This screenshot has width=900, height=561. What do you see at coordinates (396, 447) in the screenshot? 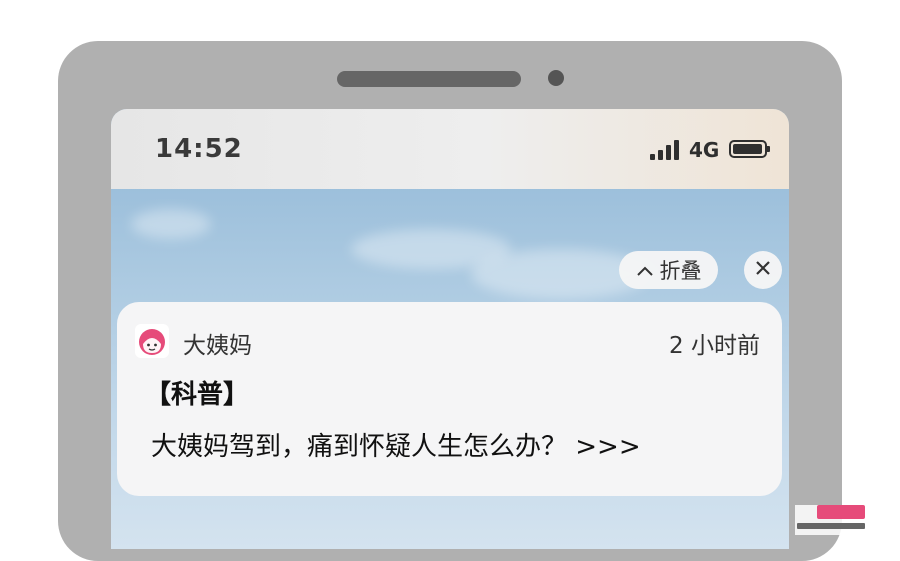
I see `notification-body: 大姨妈驾到，痛到怀疑人生怎么办？ >>>` at bounding box center [396, 447].